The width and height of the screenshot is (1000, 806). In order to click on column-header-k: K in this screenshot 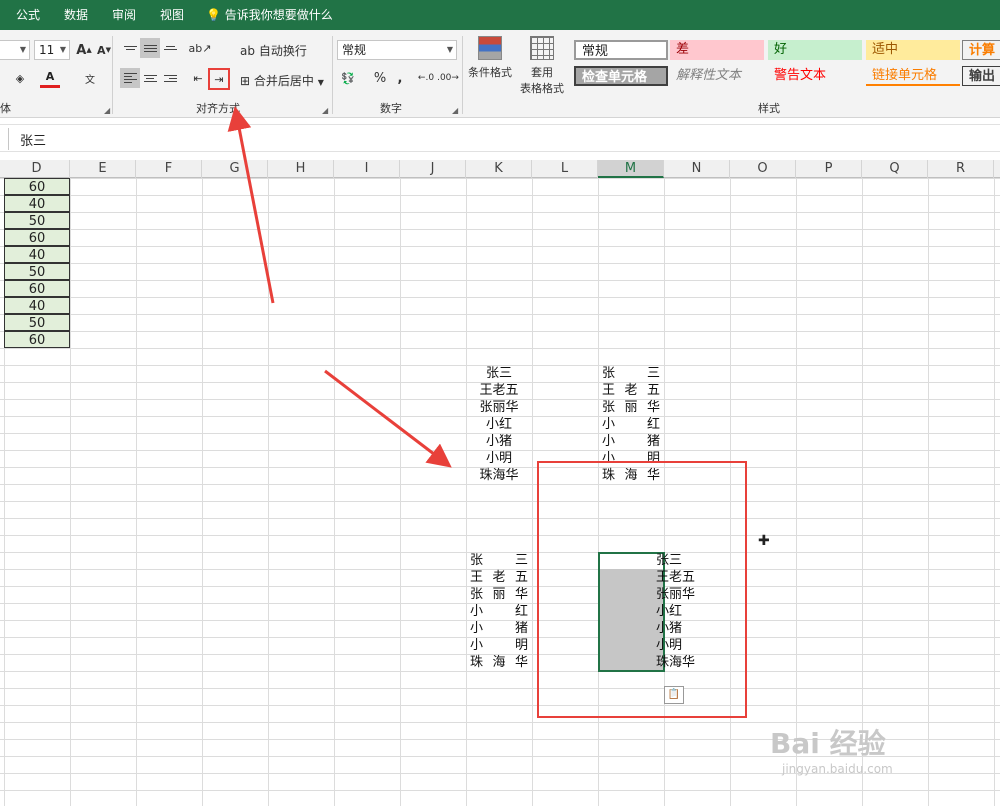, I will do `click(499, 169)`.